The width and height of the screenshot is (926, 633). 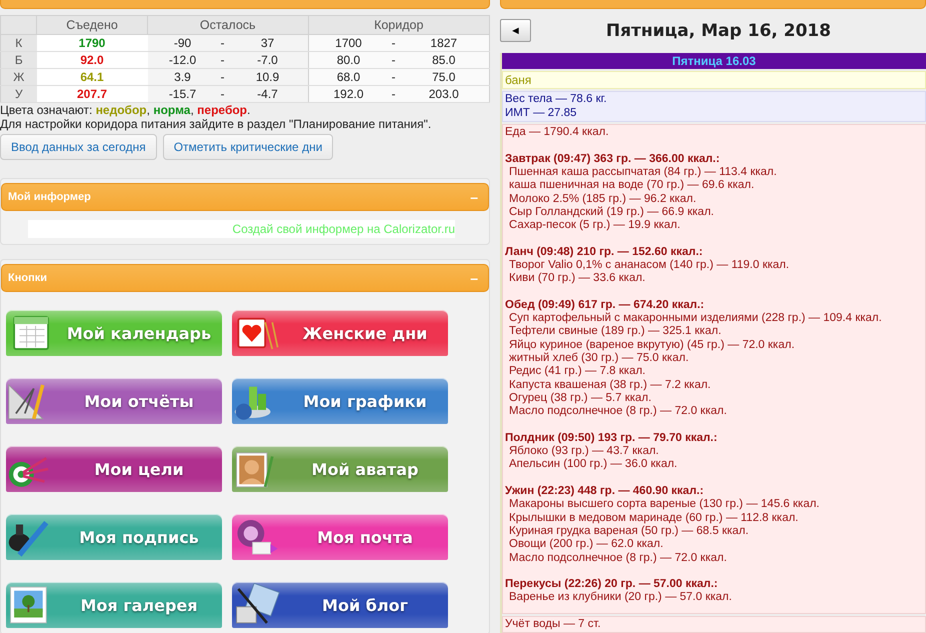 I want to click on panel-title: Мой информер, so click(x=49, y=197).